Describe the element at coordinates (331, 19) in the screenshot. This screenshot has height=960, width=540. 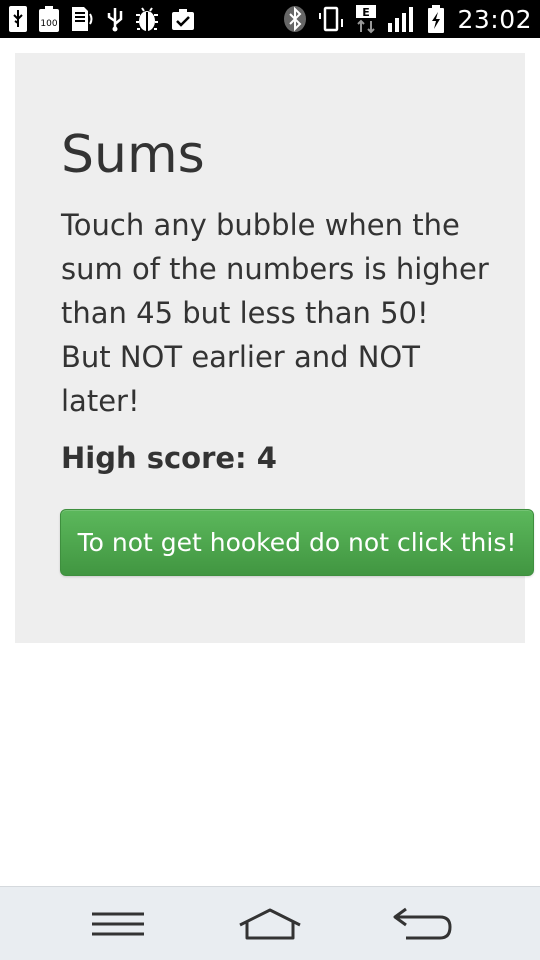
I see `vibrate-icon` at that location.